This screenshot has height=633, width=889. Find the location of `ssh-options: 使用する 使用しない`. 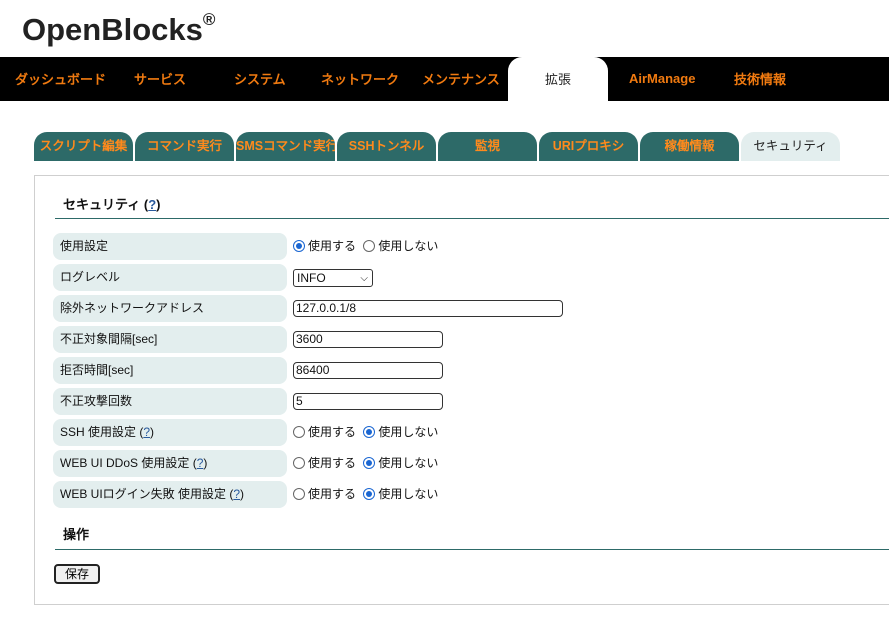

ssh-options: 使用する 使用しない is located at coordinates (367, 432).